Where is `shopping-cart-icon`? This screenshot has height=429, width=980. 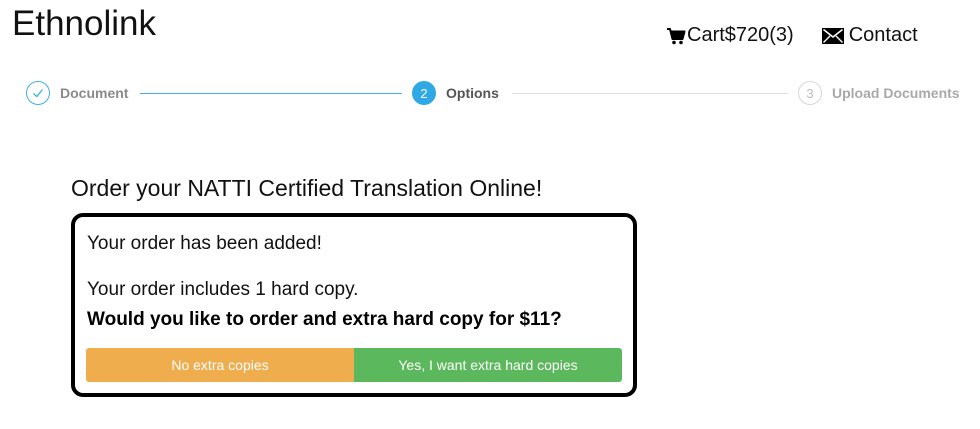 shopping-cart-icon is located at coordinates (676, 36).